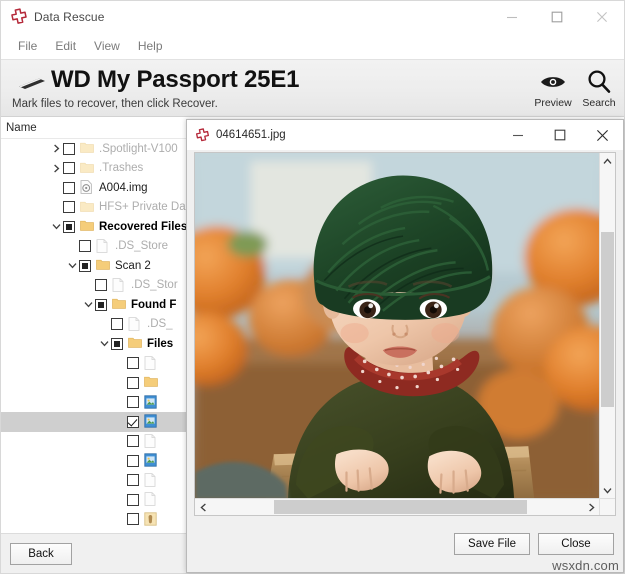  Describe the element at coordinates (138, 148) in the screenshot. I see `tree-row-label: .Spotlight-V100` at that location.